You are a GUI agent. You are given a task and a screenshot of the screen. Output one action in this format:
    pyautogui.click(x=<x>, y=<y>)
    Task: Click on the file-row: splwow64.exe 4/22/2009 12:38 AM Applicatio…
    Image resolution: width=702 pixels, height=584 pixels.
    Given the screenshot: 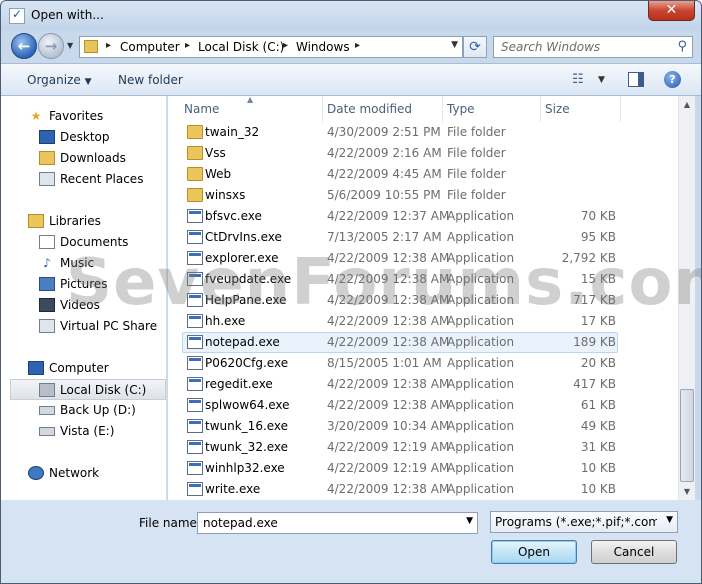 What is the action you would take?
    pyautogui.click(x=423, y=405)
    